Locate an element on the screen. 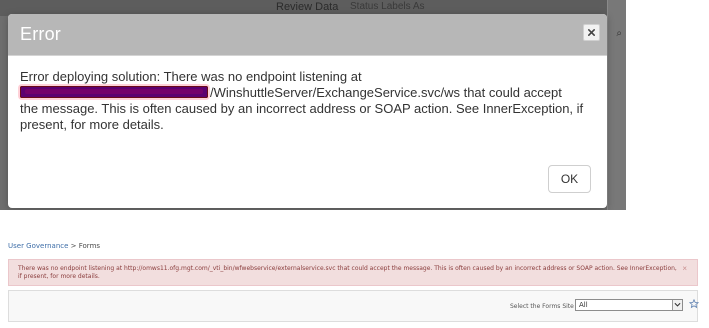  redacted-url-block is located at coordinates (114, 92).